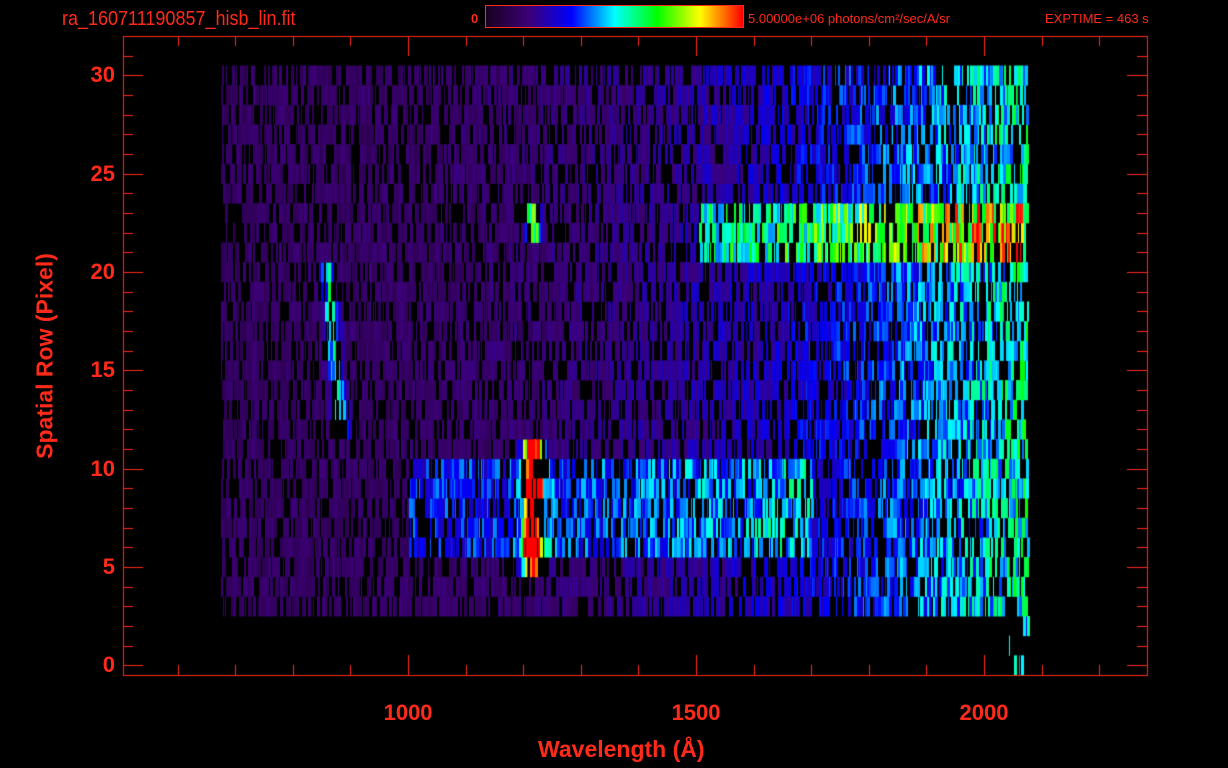 This screenshot has height=768, width=1228. What do you see at coordinates (102, 173) in the screenshot?
I see `y-tick-label: 25` at bounding box center [102, 173].